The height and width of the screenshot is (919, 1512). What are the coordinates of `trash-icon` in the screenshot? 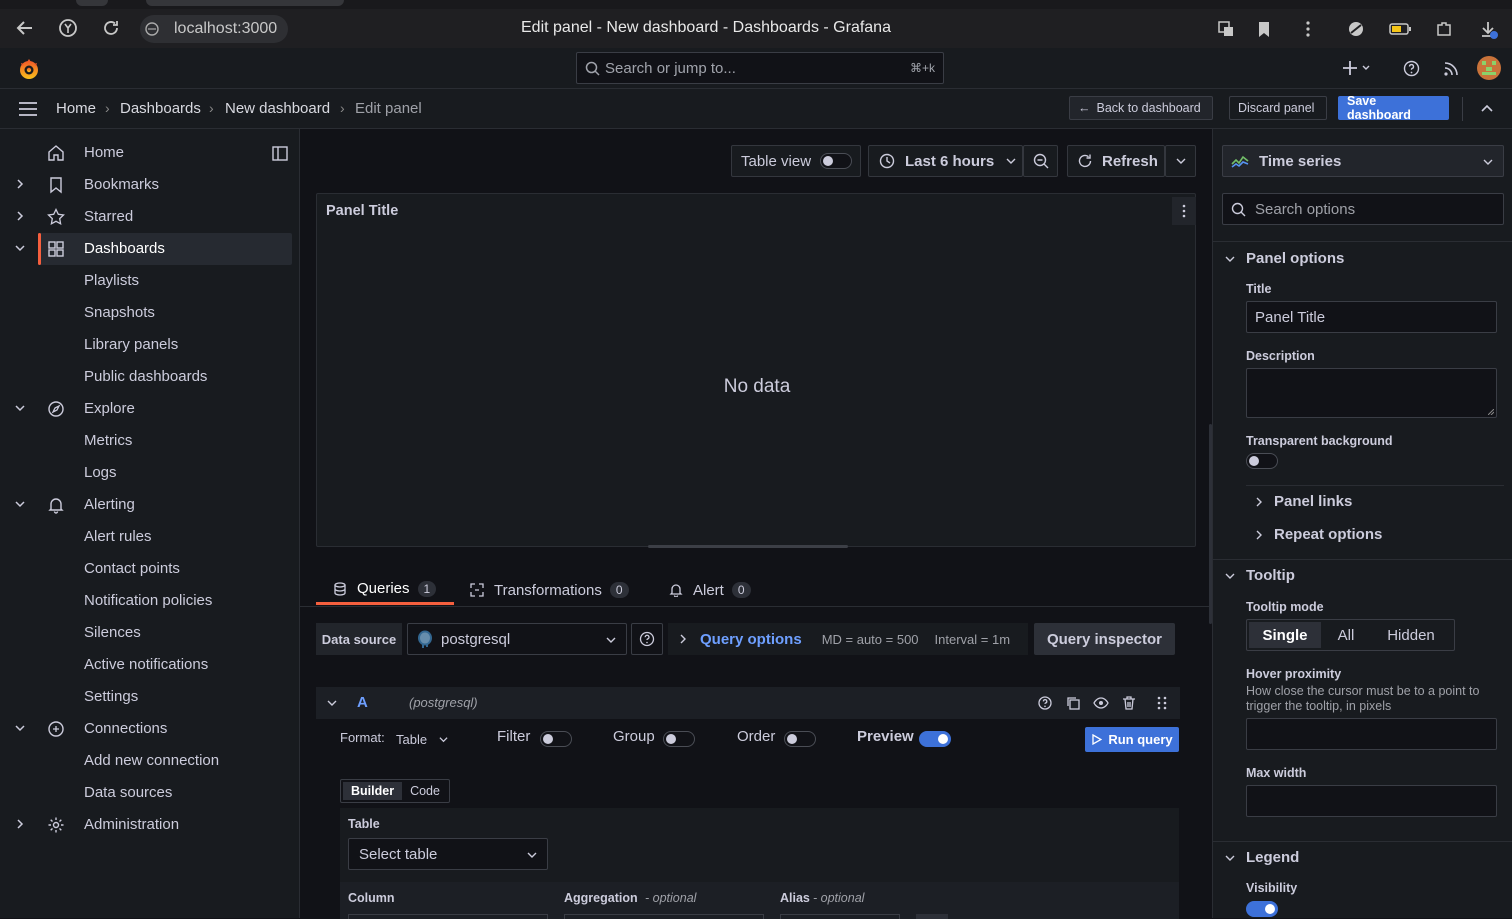 It's located at (1129, 703).